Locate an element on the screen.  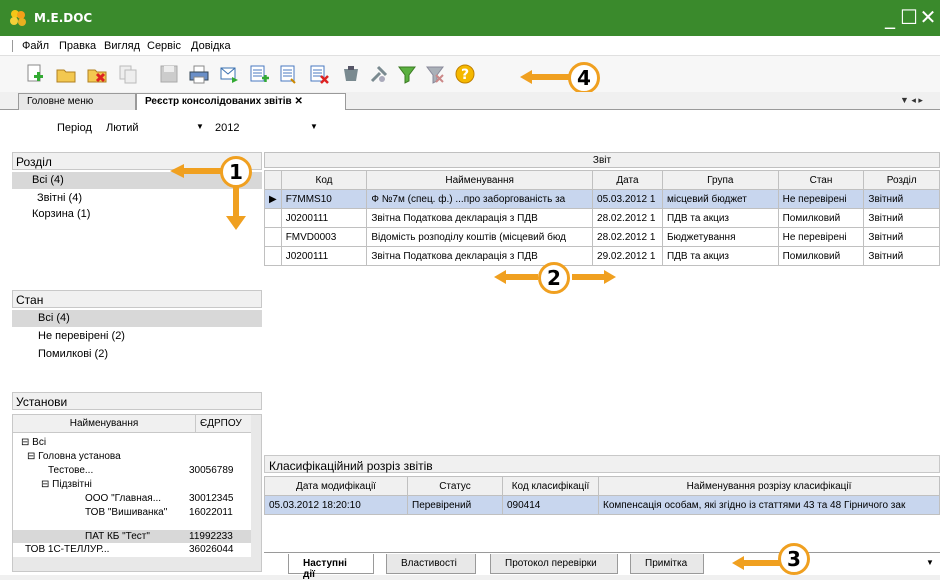
section-item-trash: Корзина (1) is located at coordinates (61, 214).